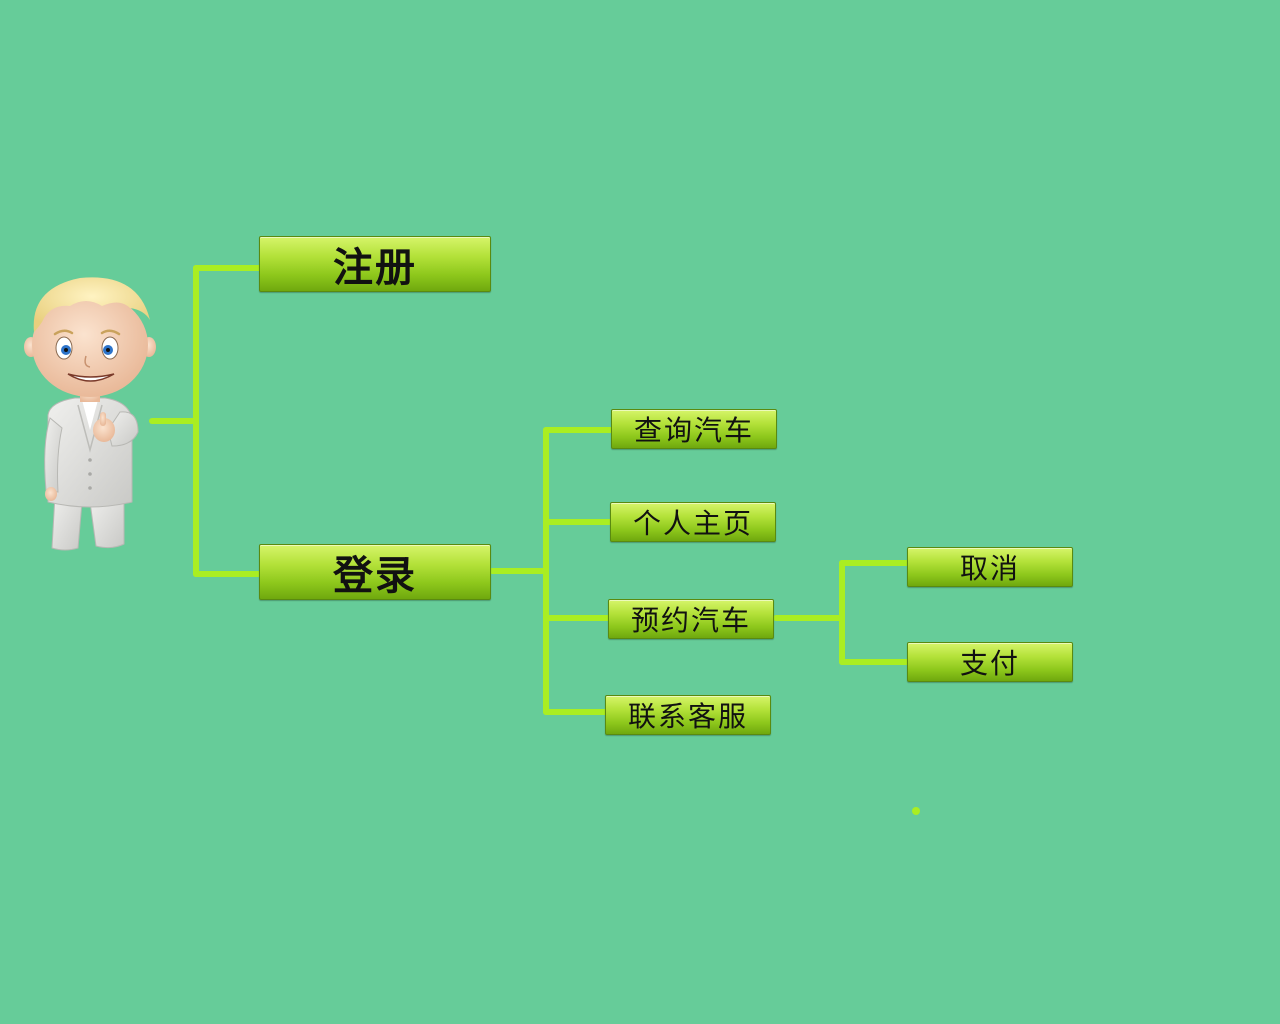  I want to click on node-contact-service: 联系客服, so click(688, 715).